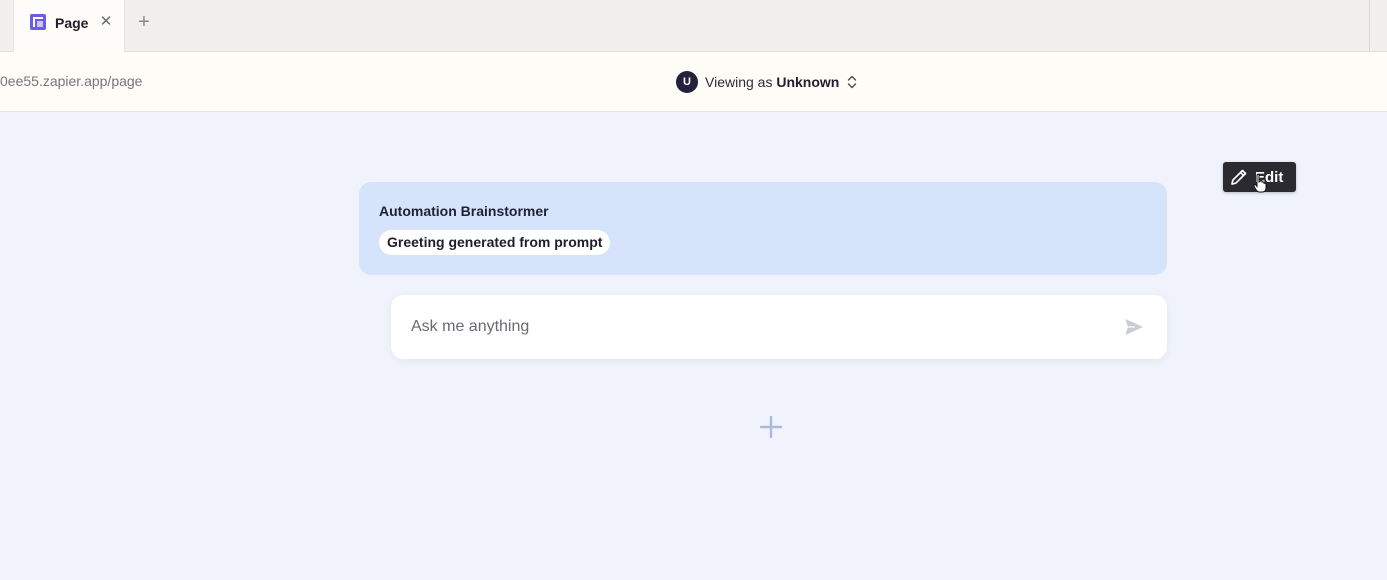 The image size is (1387, 580). I want to click on tab-label: Page, so click(72, 23).